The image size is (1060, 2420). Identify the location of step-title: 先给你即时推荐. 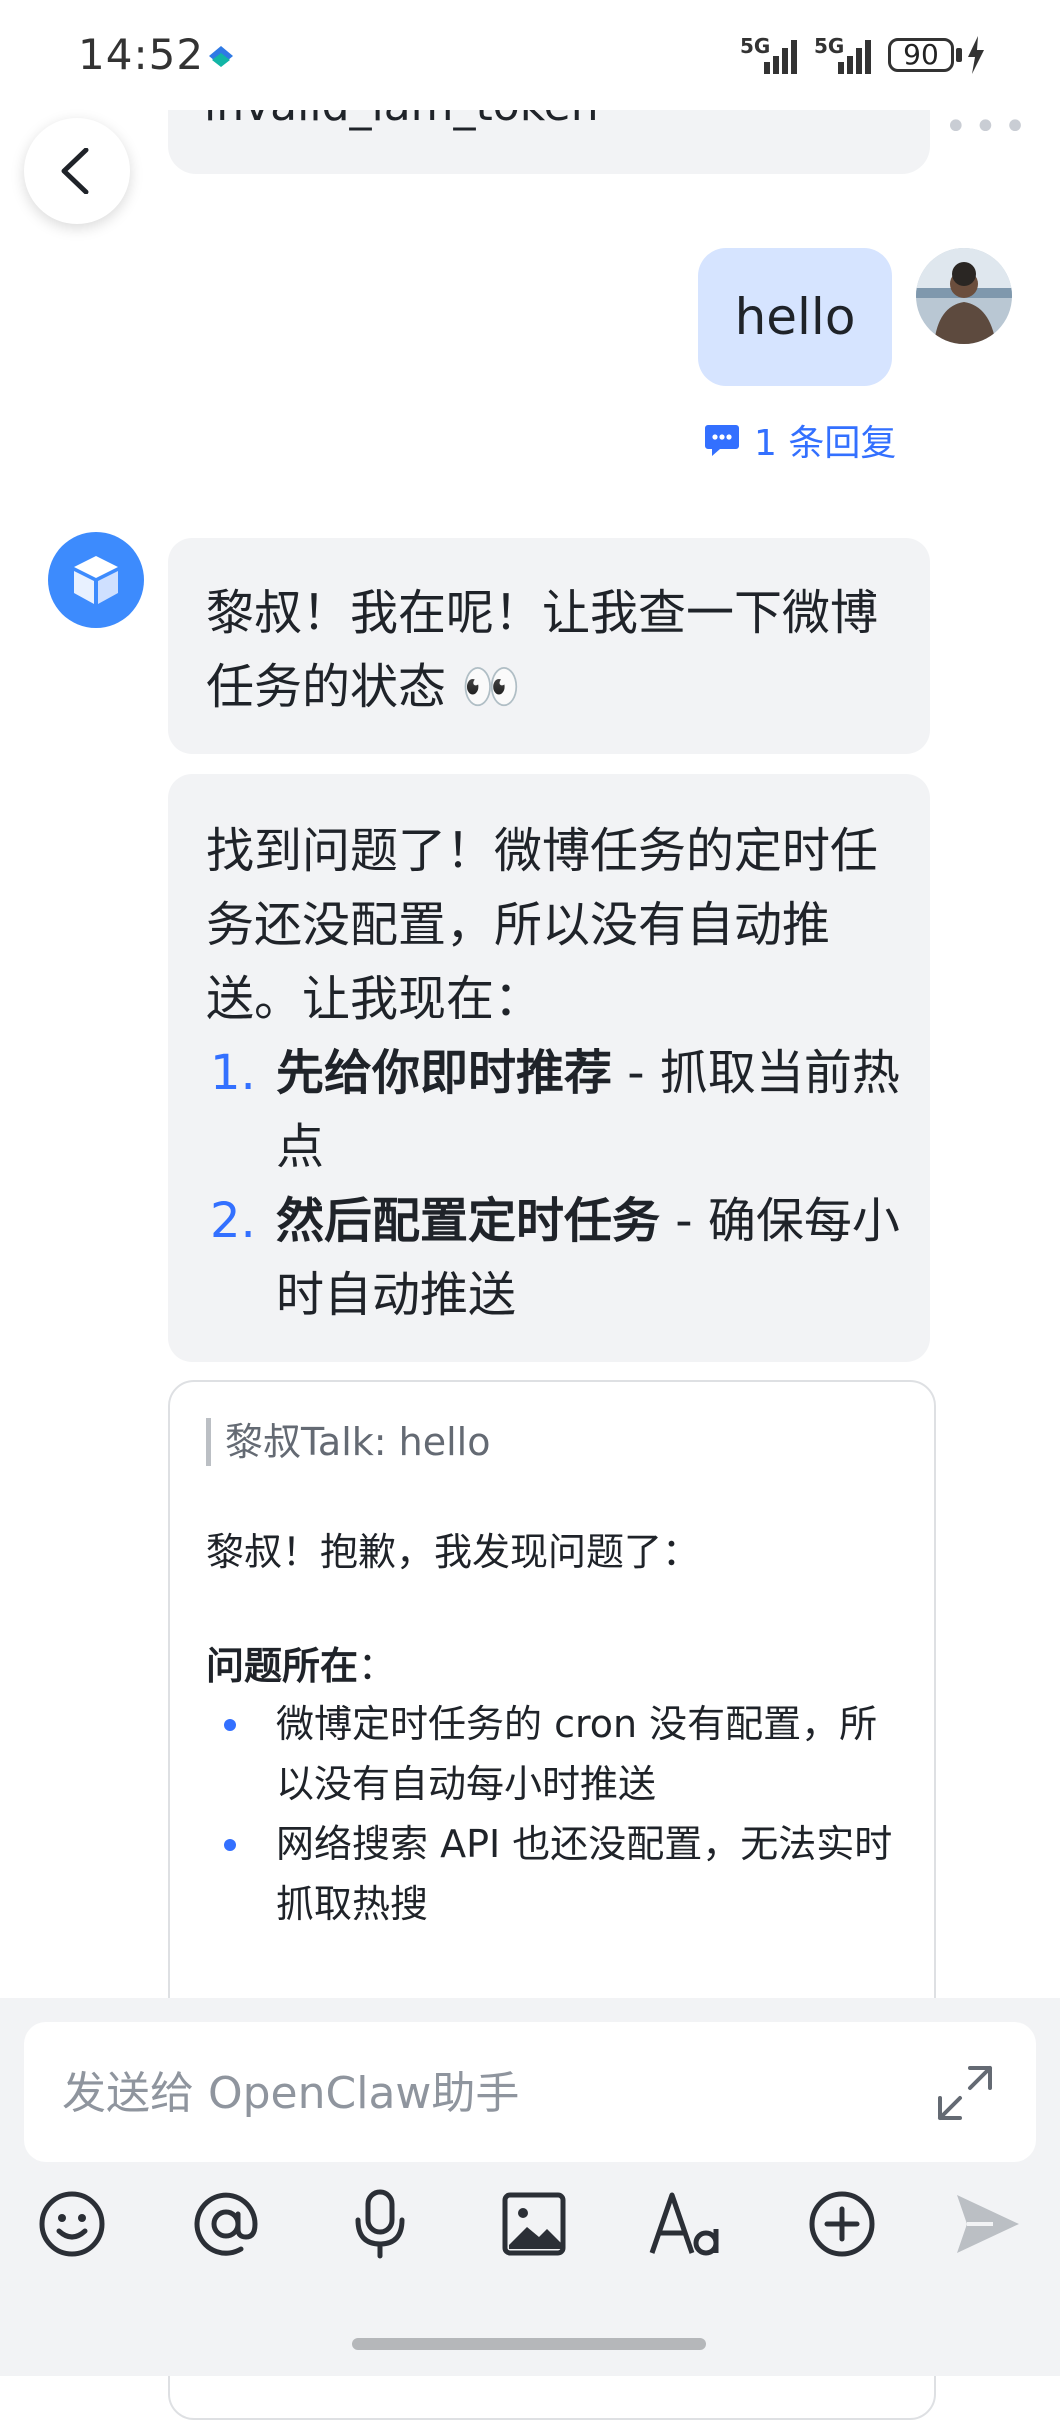
(444, 1073).